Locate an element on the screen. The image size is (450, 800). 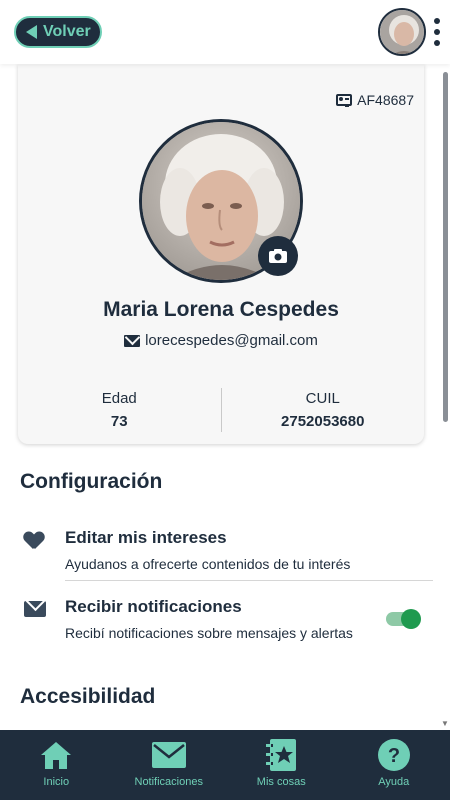
stat-age: Edad 73 is located at coordinates (119, 408).